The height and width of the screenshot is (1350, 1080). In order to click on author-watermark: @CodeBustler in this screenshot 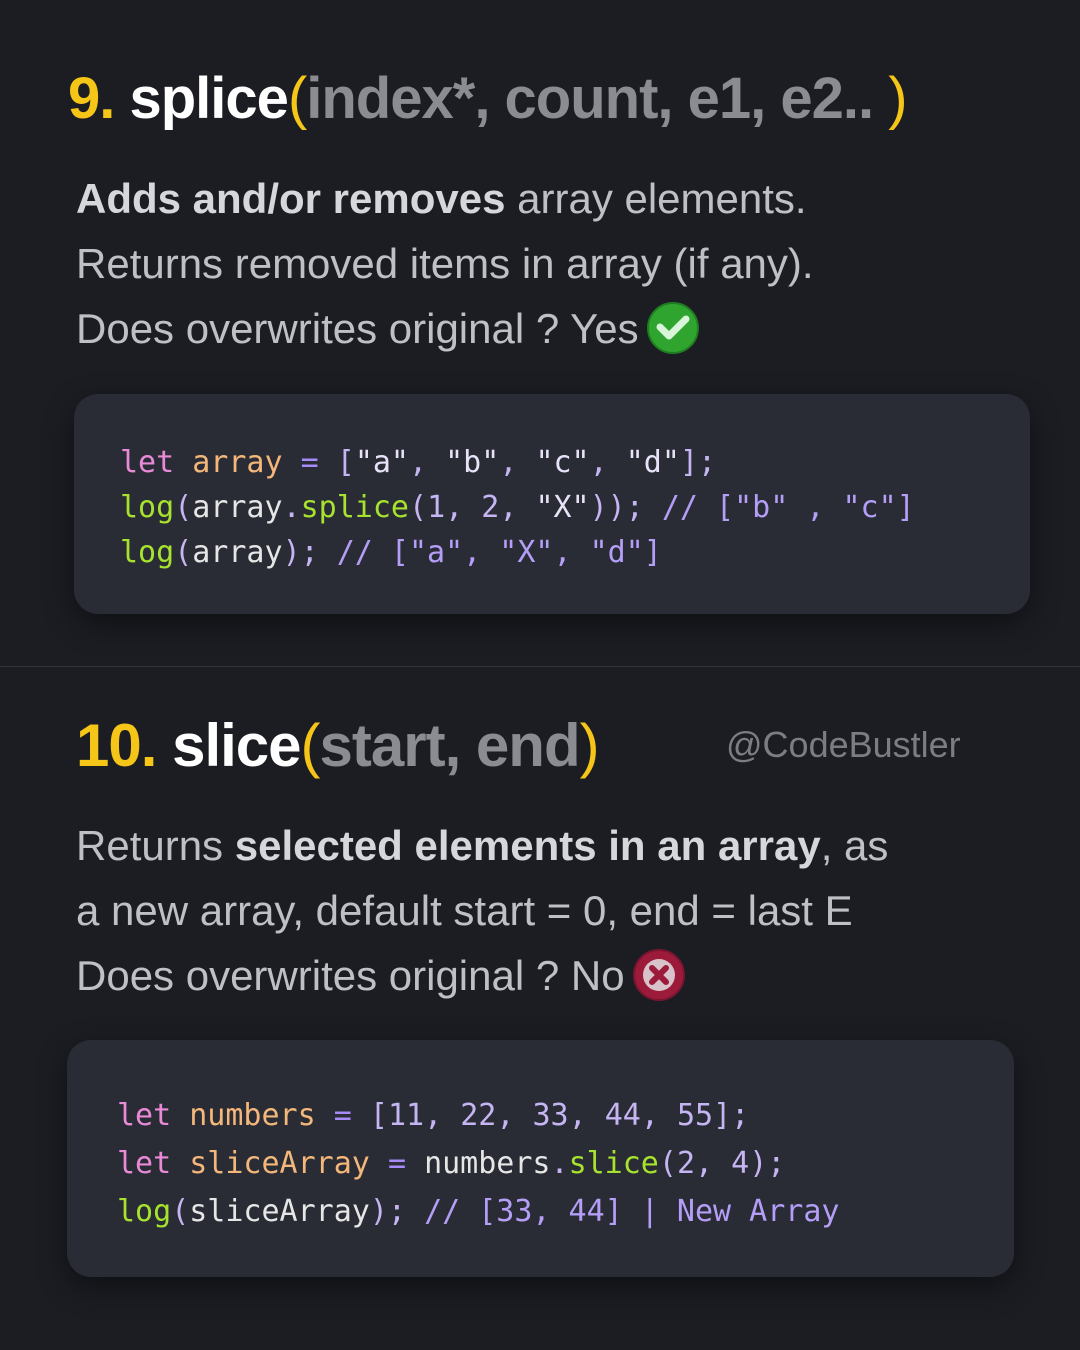, I will do `click(843, 744)`.